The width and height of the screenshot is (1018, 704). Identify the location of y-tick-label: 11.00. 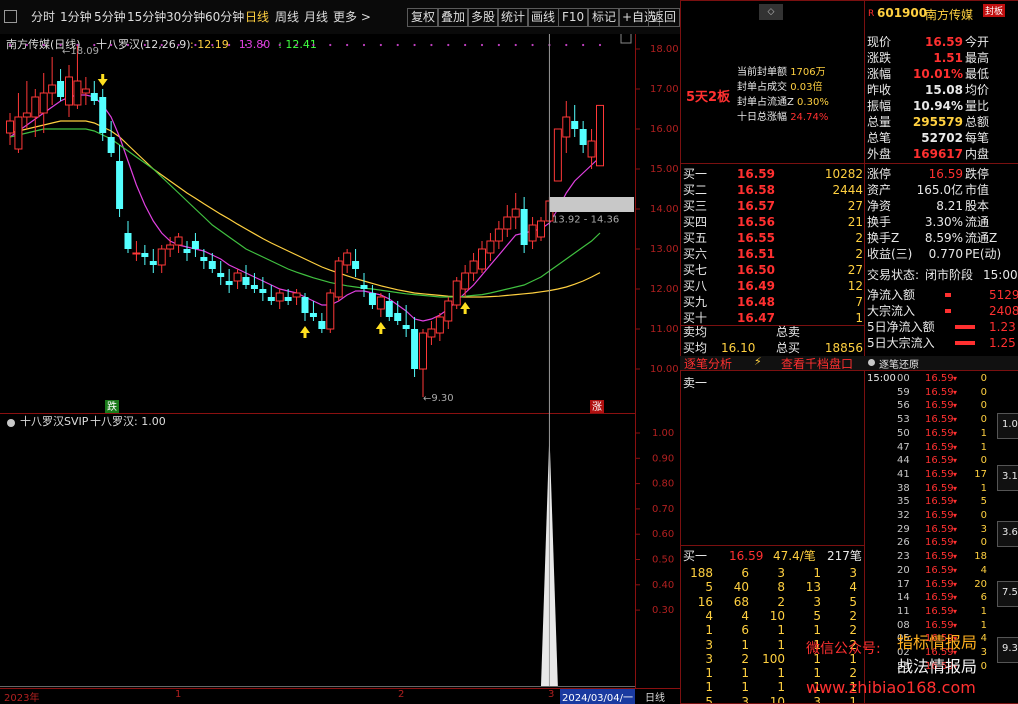
(664, 329).